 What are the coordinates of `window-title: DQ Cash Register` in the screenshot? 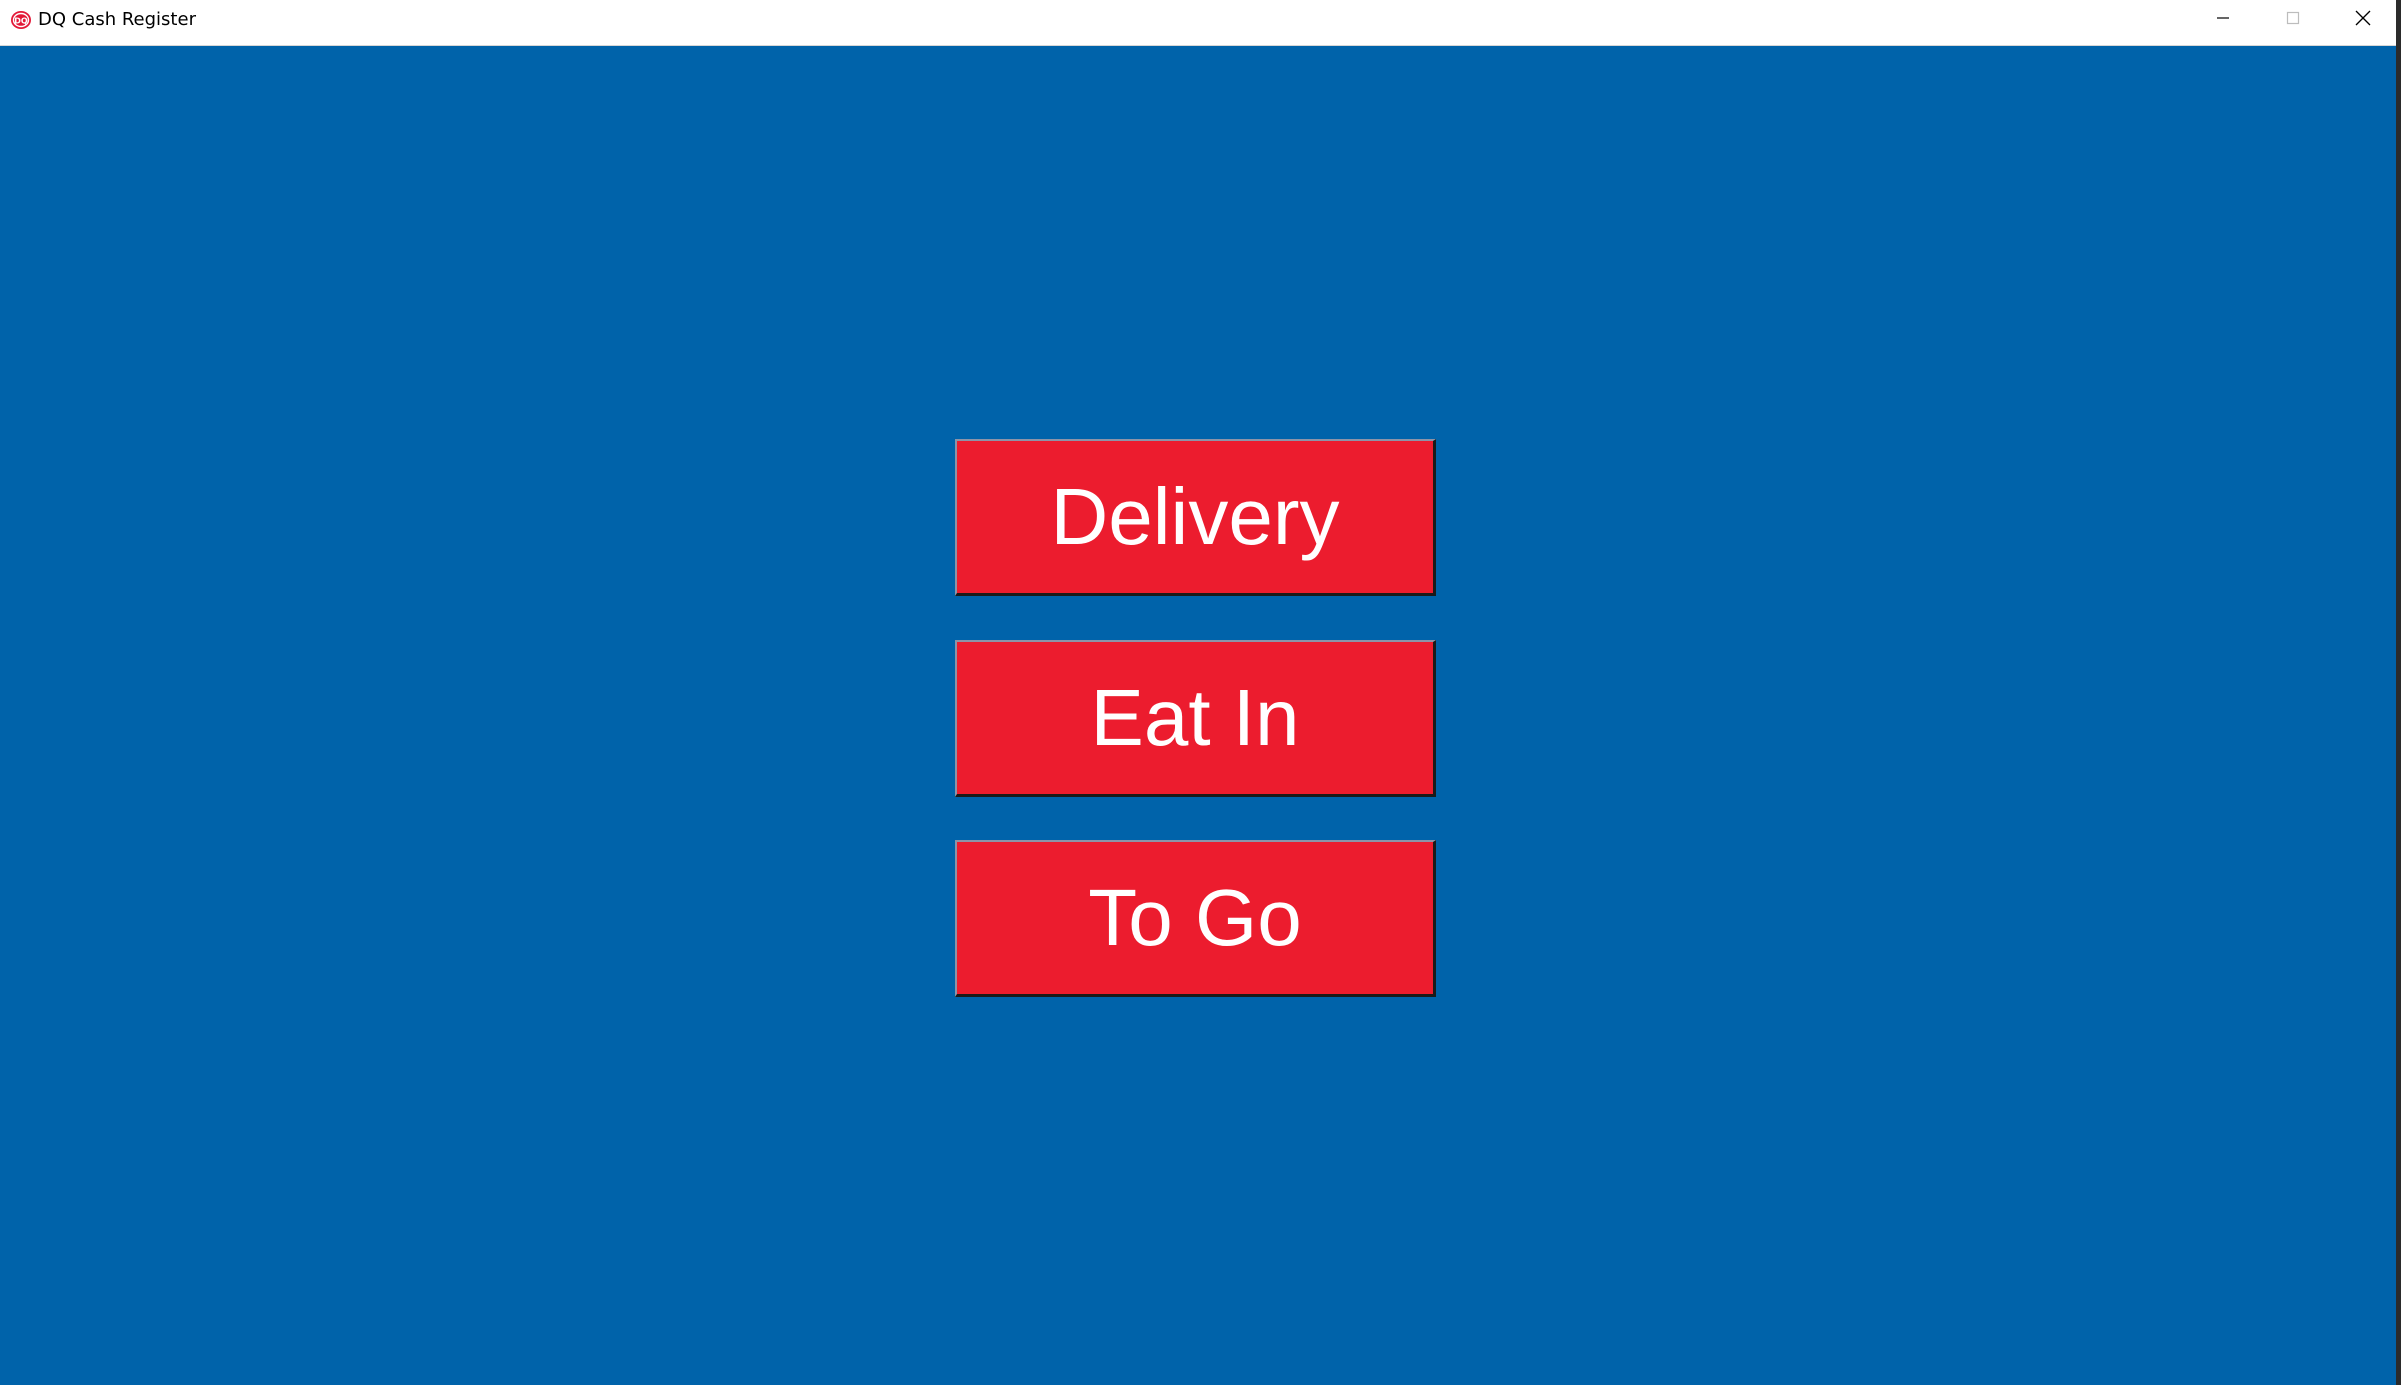 It's located at (117, 19).